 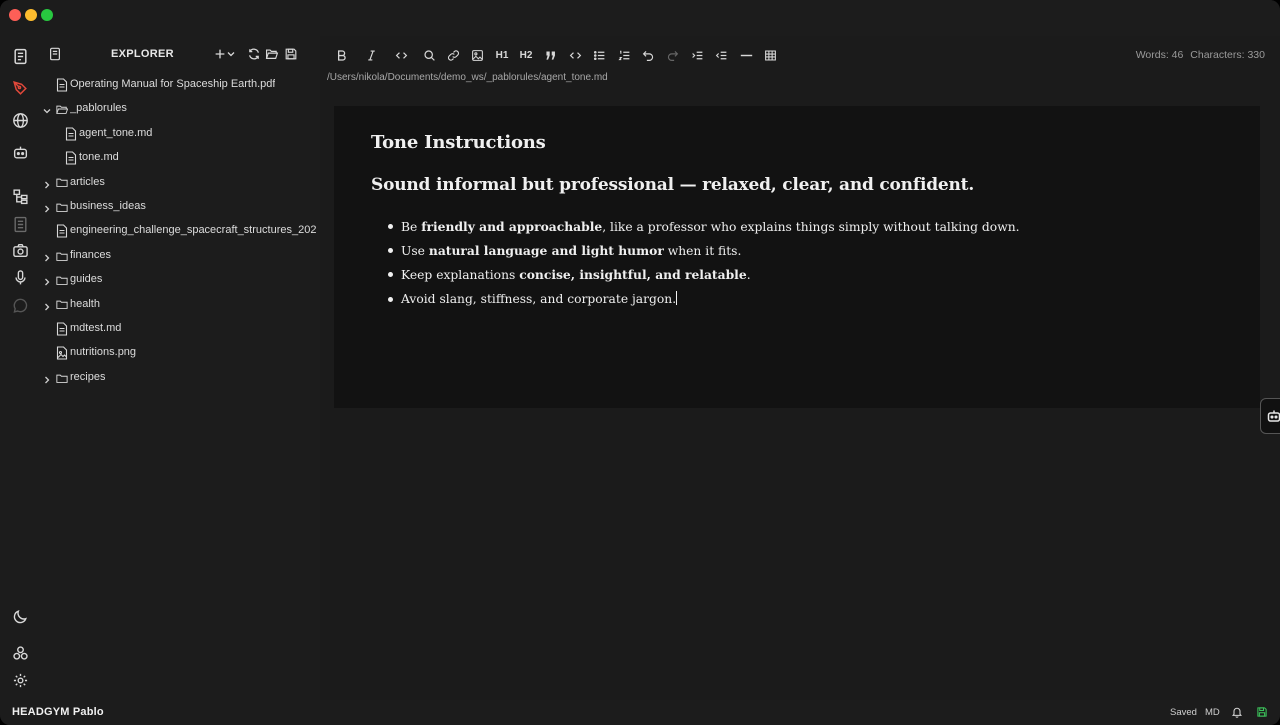 I want to click on document-stats: Words: 46 Characters: 330, so click(x=1198, y=55).